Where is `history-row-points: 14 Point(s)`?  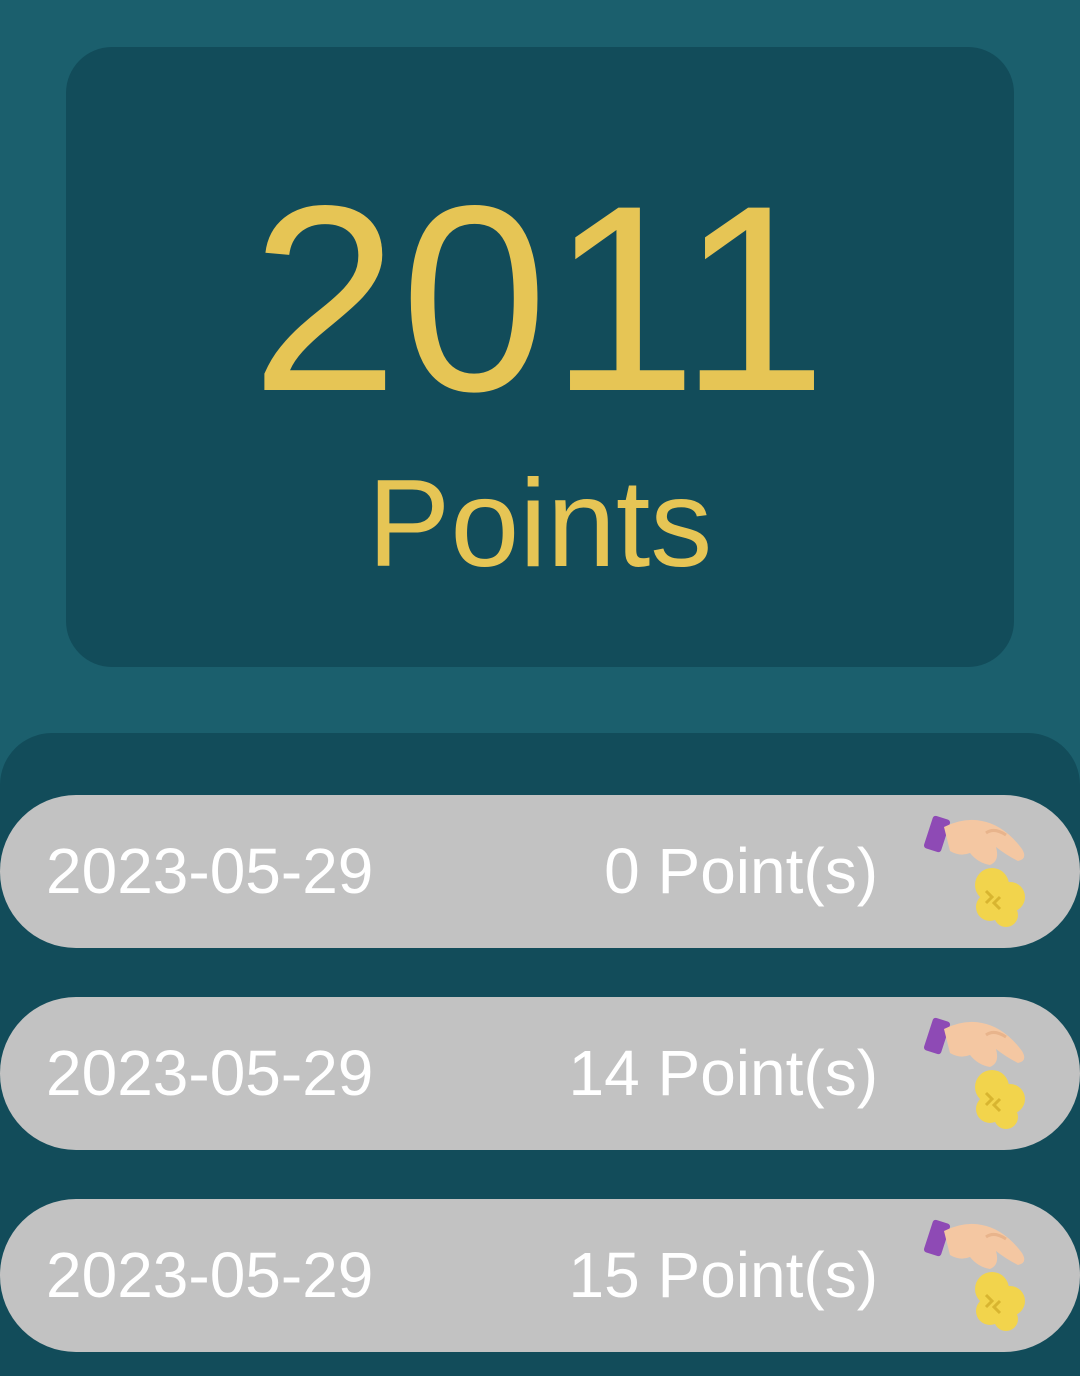
history-row-points: 14 Point(s) is located at coordinates (723, 1073).